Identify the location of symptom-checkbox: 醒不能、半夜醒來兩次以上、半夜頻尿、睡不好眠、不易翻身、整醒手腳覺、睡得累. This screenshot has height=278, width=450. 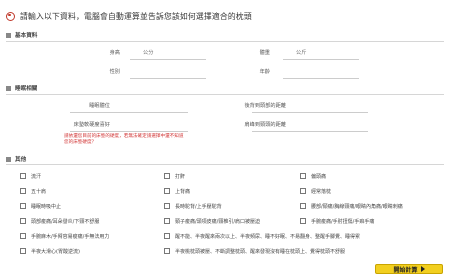
(262, 236).